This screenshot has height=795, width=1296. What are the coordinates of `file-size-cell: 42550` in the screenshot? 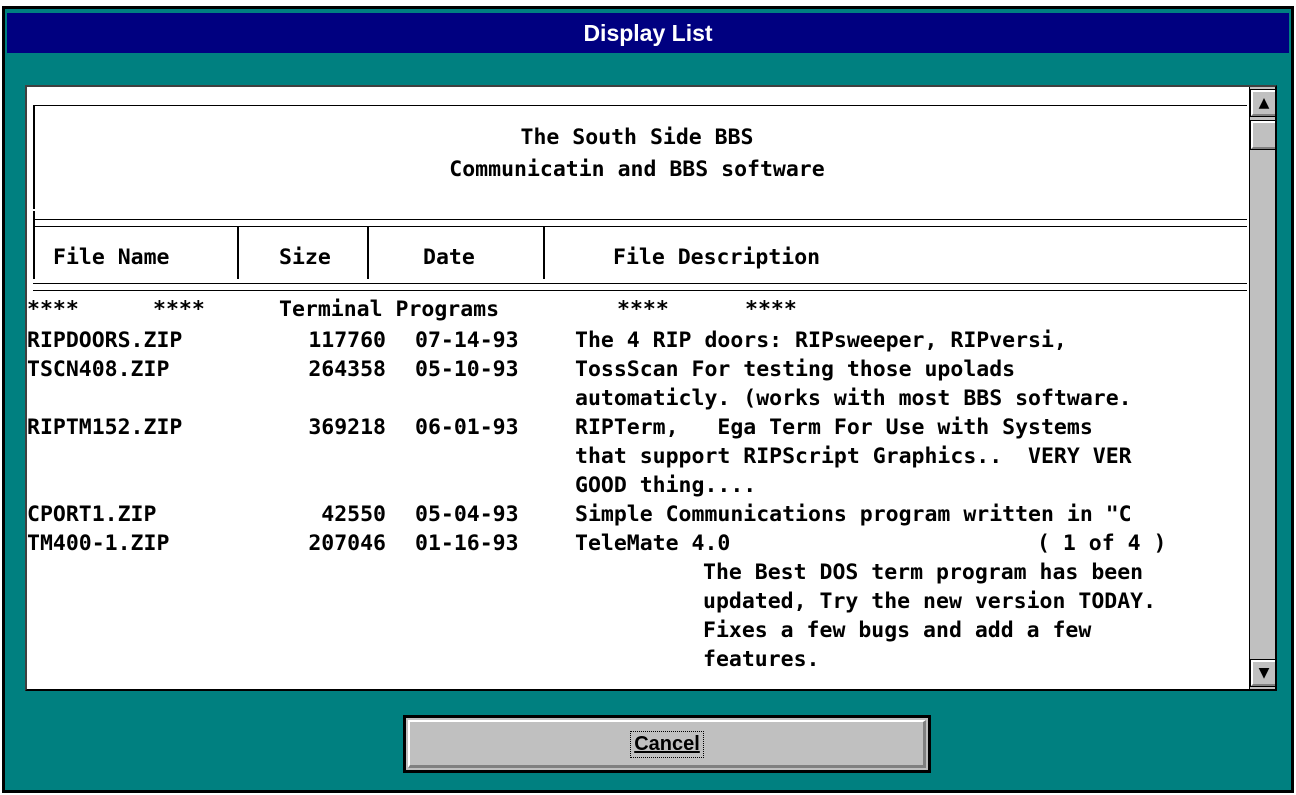 It's located at (353, 514).